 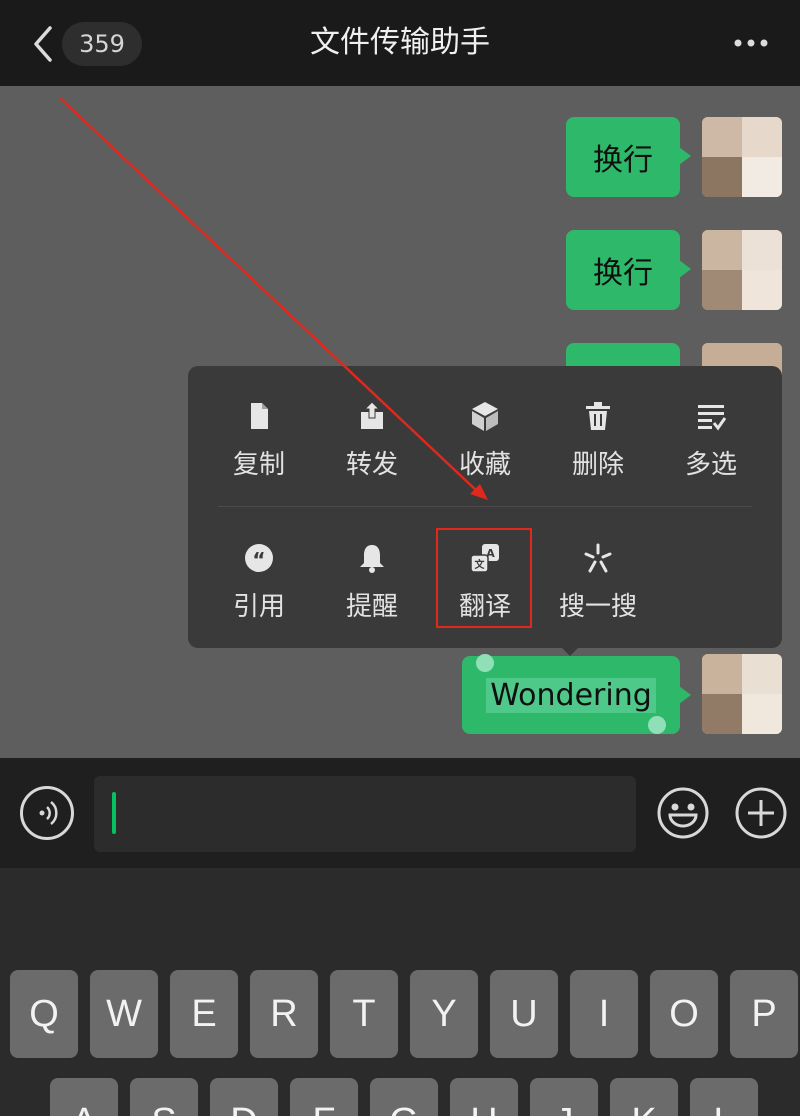 What do you see at coordinates (258, 465) in the screenshot?
I see `menu-item-label: 复制` at bounding box center [258, 465].